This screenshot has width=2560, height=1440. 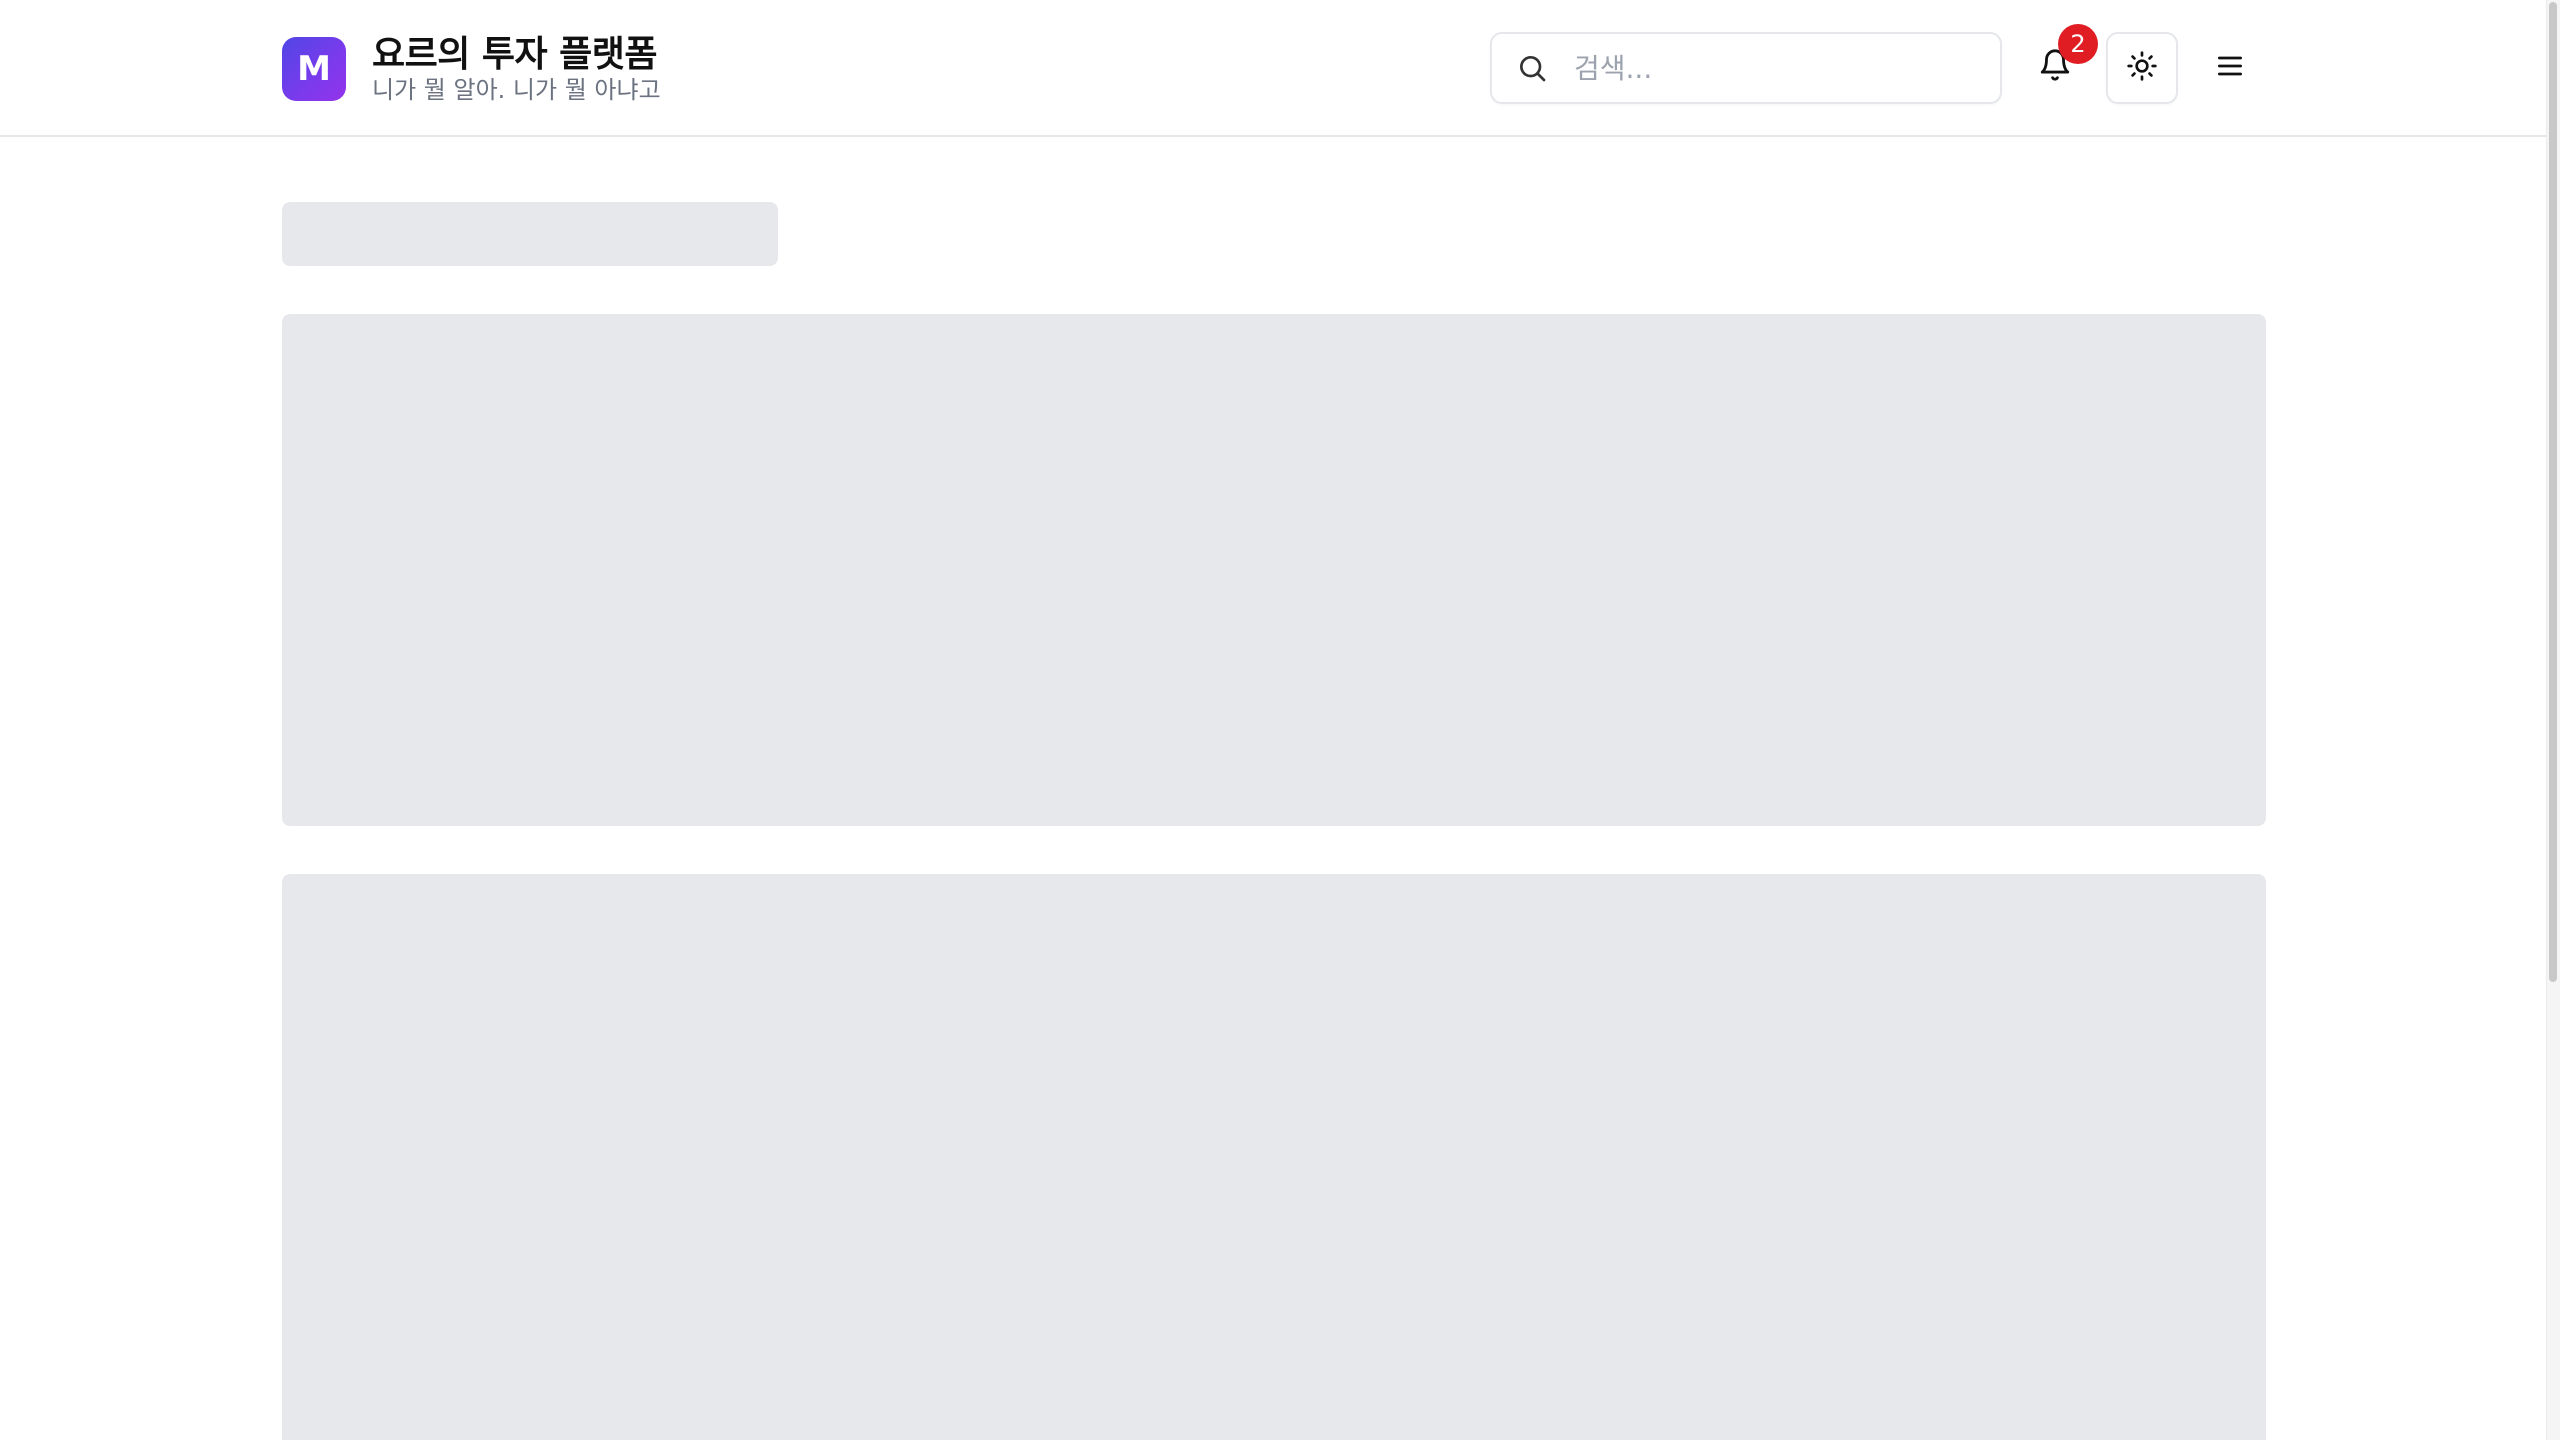 What do you see at coordinates (2553, 492) in the screenshot?
I see `scrollbar-thumb` at bounding box center [2553, 492].